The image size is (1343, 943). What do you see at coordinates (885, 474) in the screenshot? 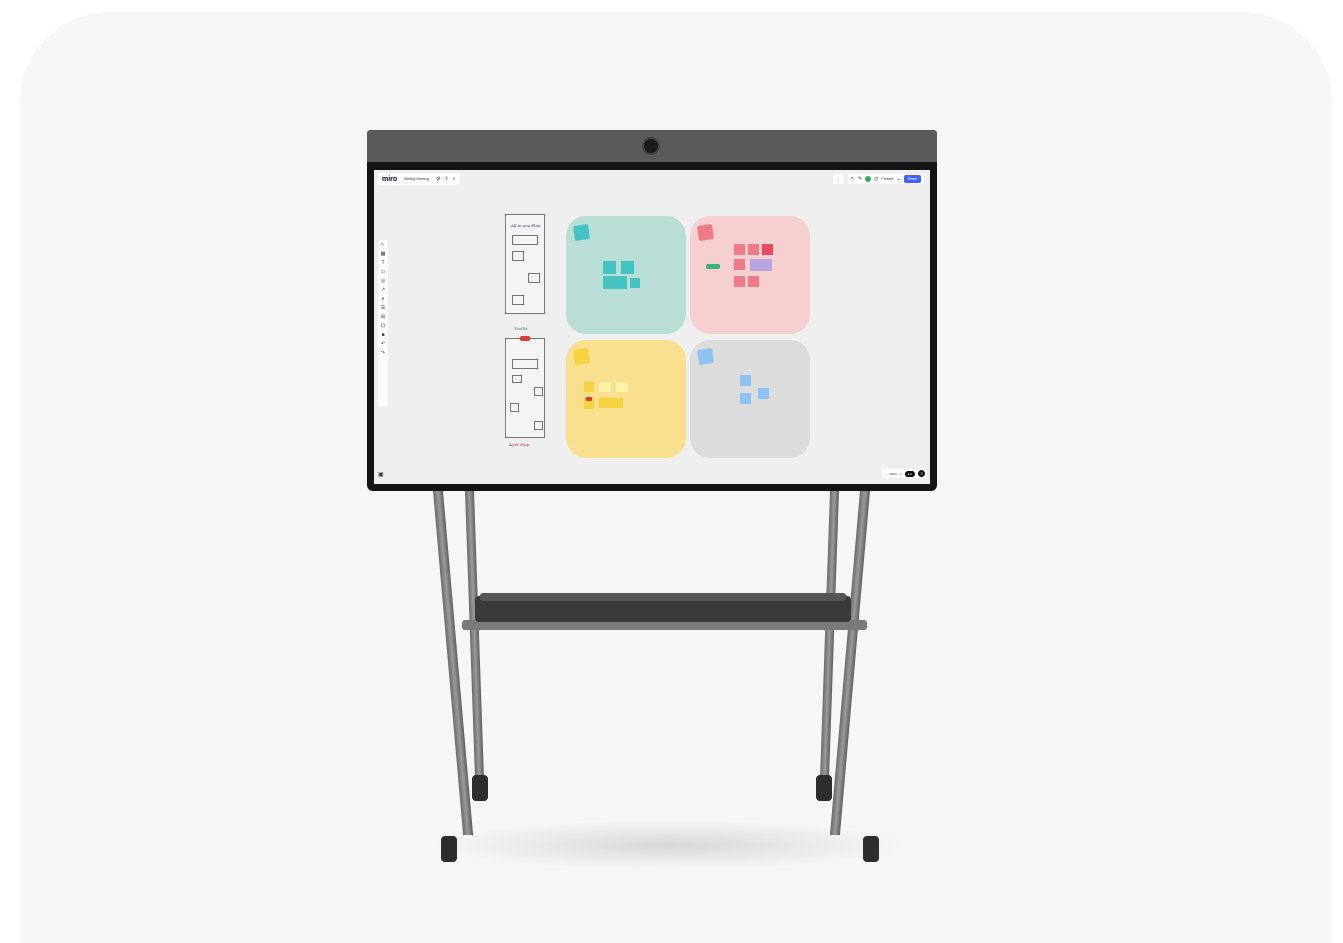
I see `zoom-out-button: −` at bounding box center [885, 474].